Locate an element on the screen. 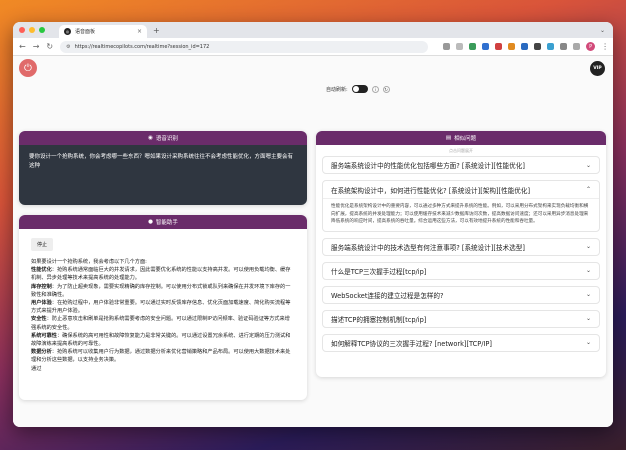 The width and height of the screenshot is (626, 450). point-title: 安全性 is located at coordinates (39, 319).